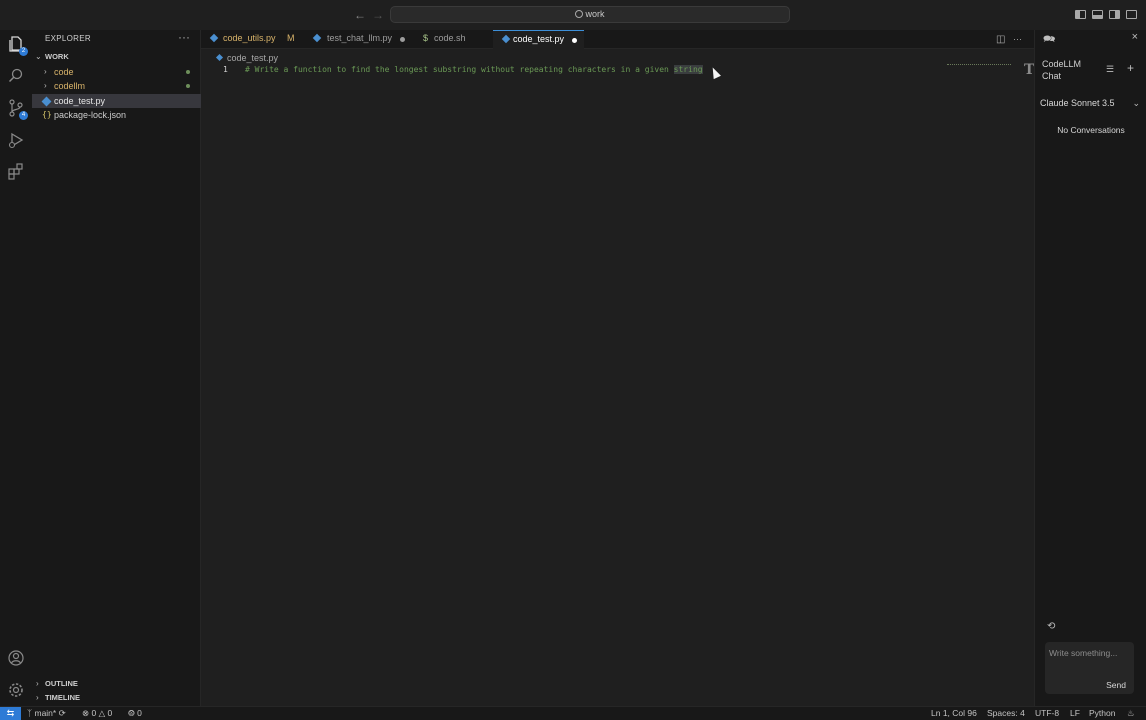  What do you see at coordinates (16, 140) in the screenshot?
I see `run-debug-icon` at bounding box center [16, 140].